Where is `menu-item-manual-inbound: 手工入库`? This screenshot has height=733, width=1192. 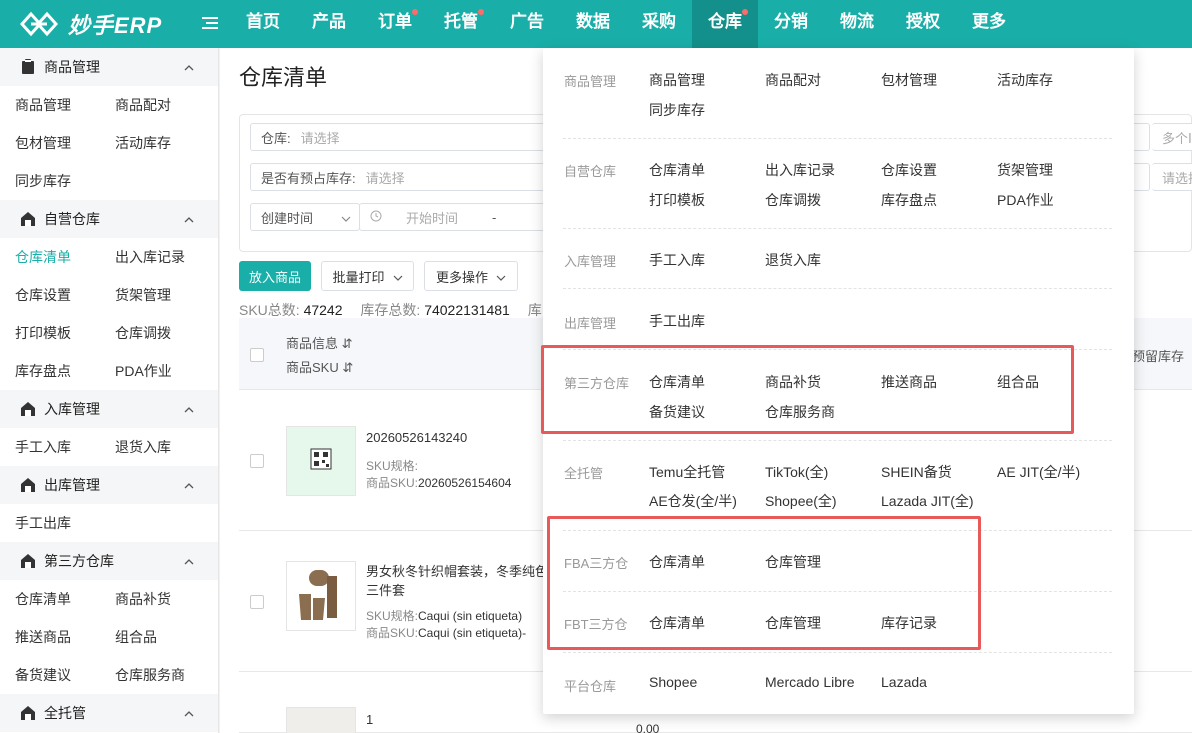 menu-item-manual-inbound: 手工入库 is located at coordinates (677, 260).